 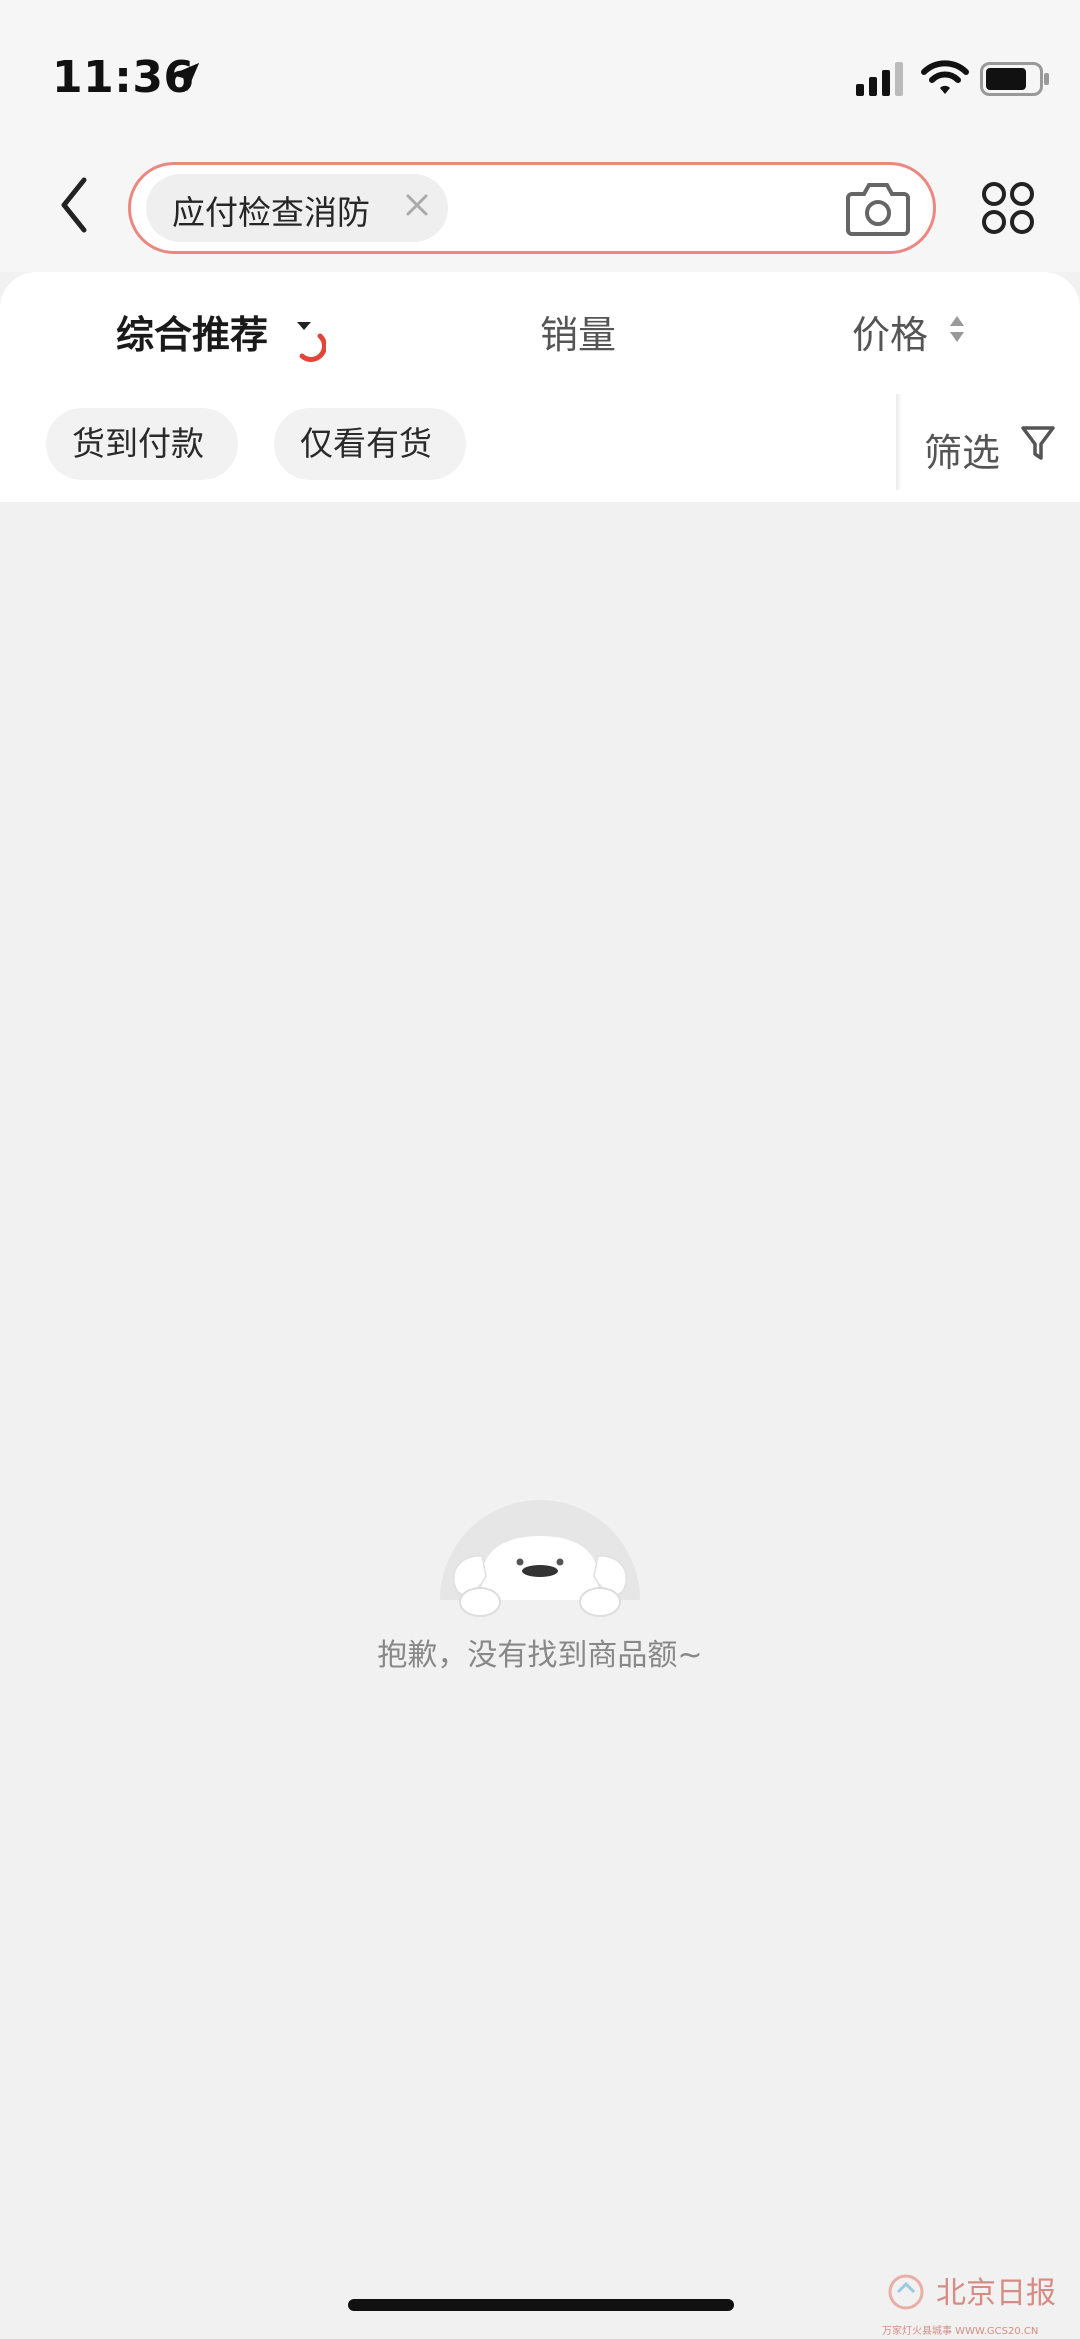 I want to click on sort-tab-recommended: 综合推荐, so click(x=192, y=331).